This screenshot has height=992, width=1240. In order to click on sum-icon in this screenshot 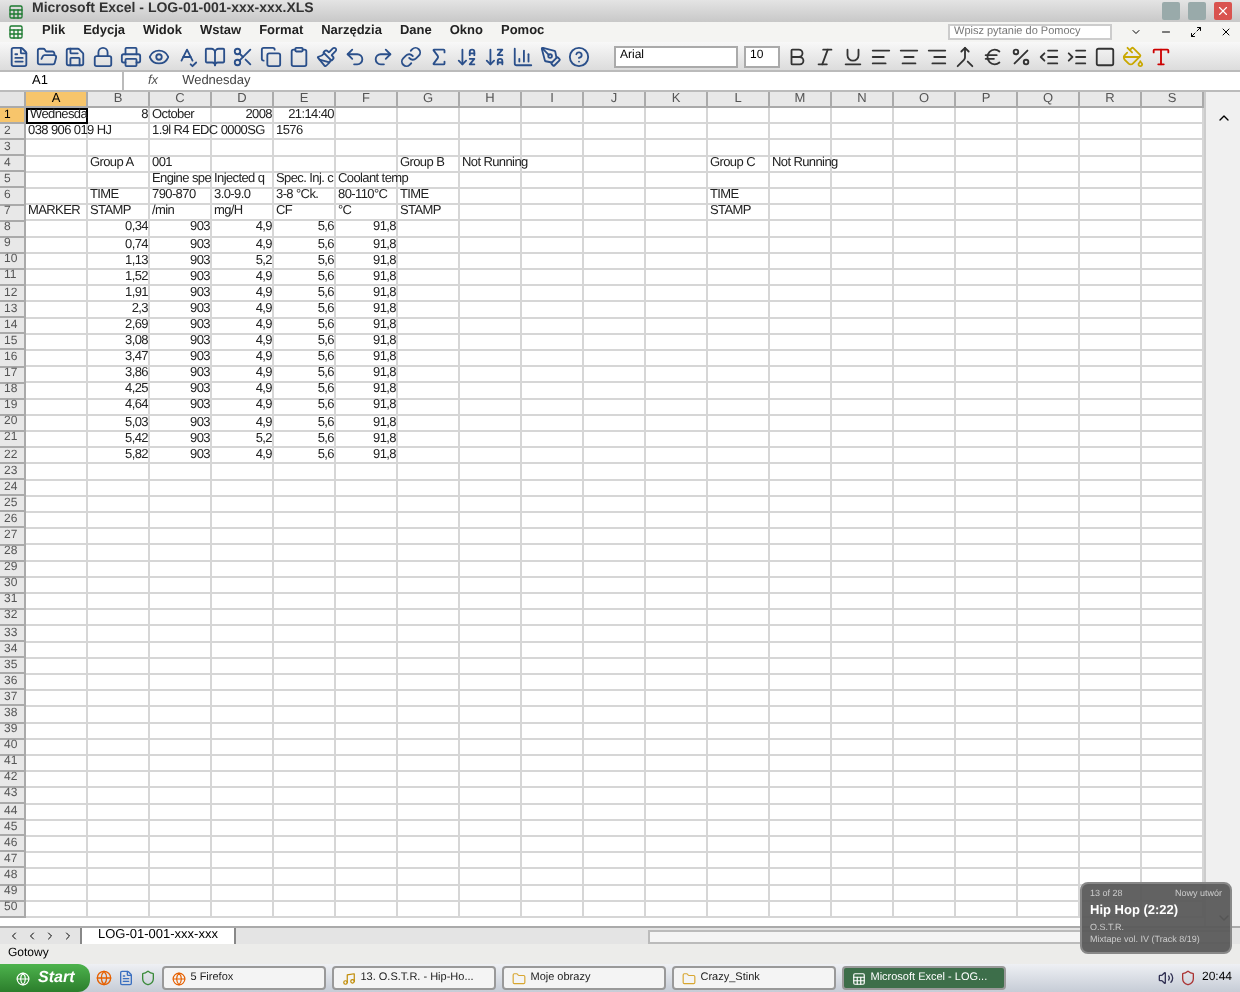, I will do `click(439, 56)`.